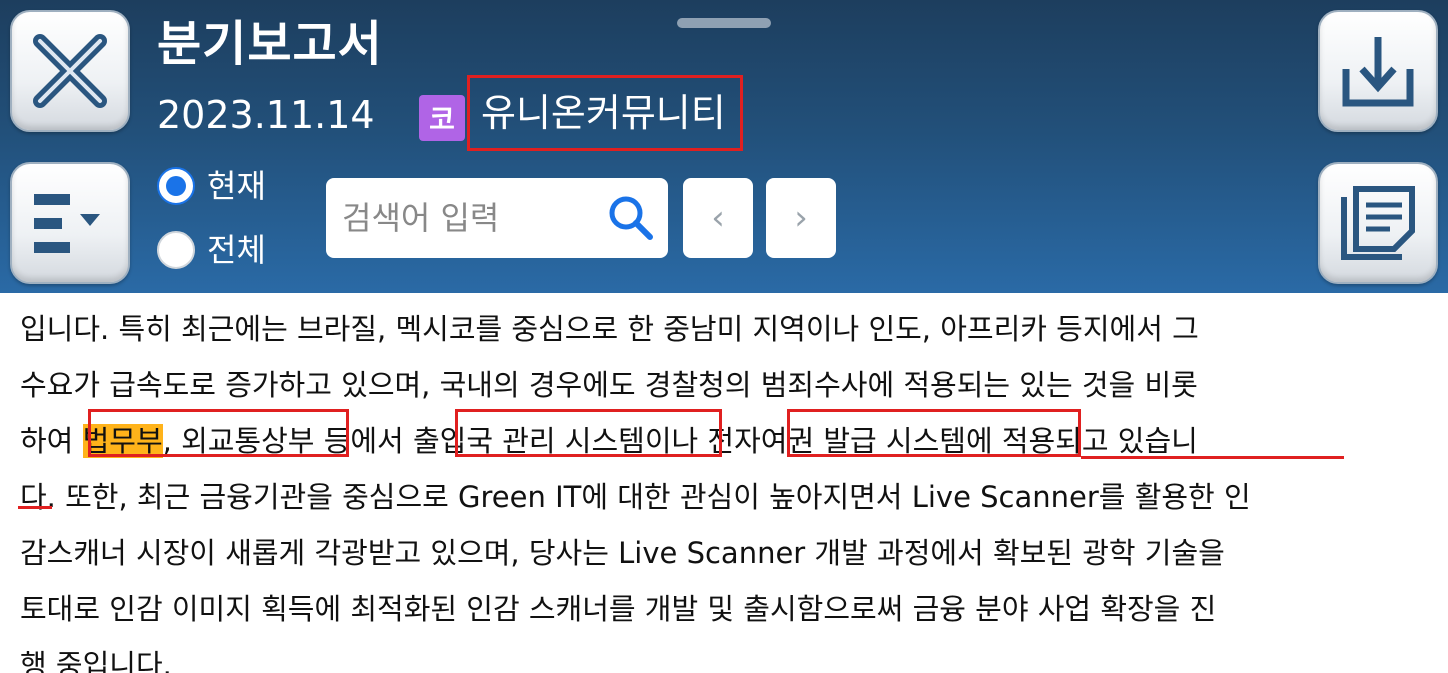  What do you see at coordinates (236, 186) in the screenshot?
I see `radio-current-label: 현재` at bounding box center [236, 186].